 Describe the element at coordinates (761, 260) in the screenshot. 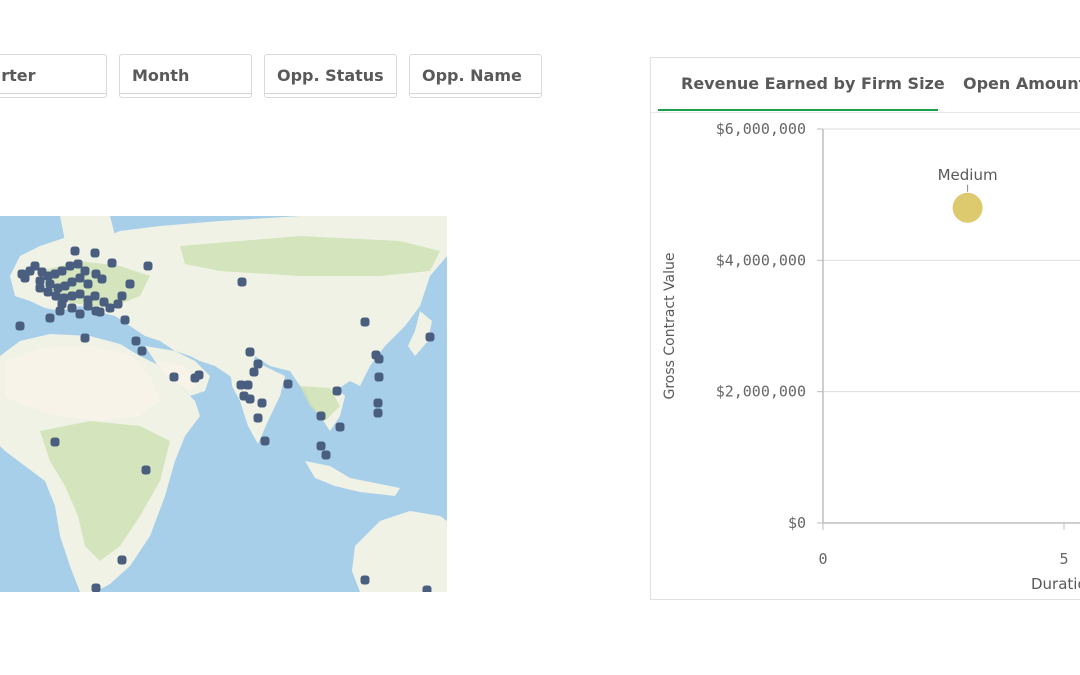

I see `y-tick-label: $4,000,000` at that location.